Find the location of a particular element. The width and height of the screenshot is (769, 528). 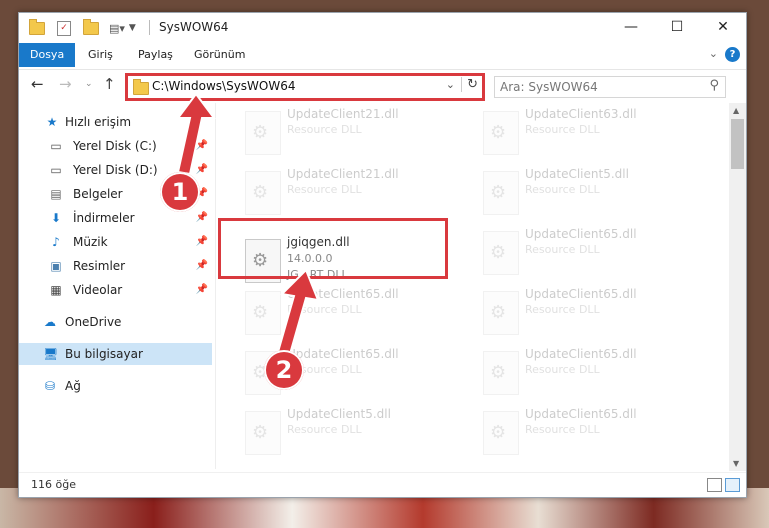

title-bar: ✓ ▤▾ ▼ SysWOW64 — ☐ ✕ is located at coordinates (382, 28).